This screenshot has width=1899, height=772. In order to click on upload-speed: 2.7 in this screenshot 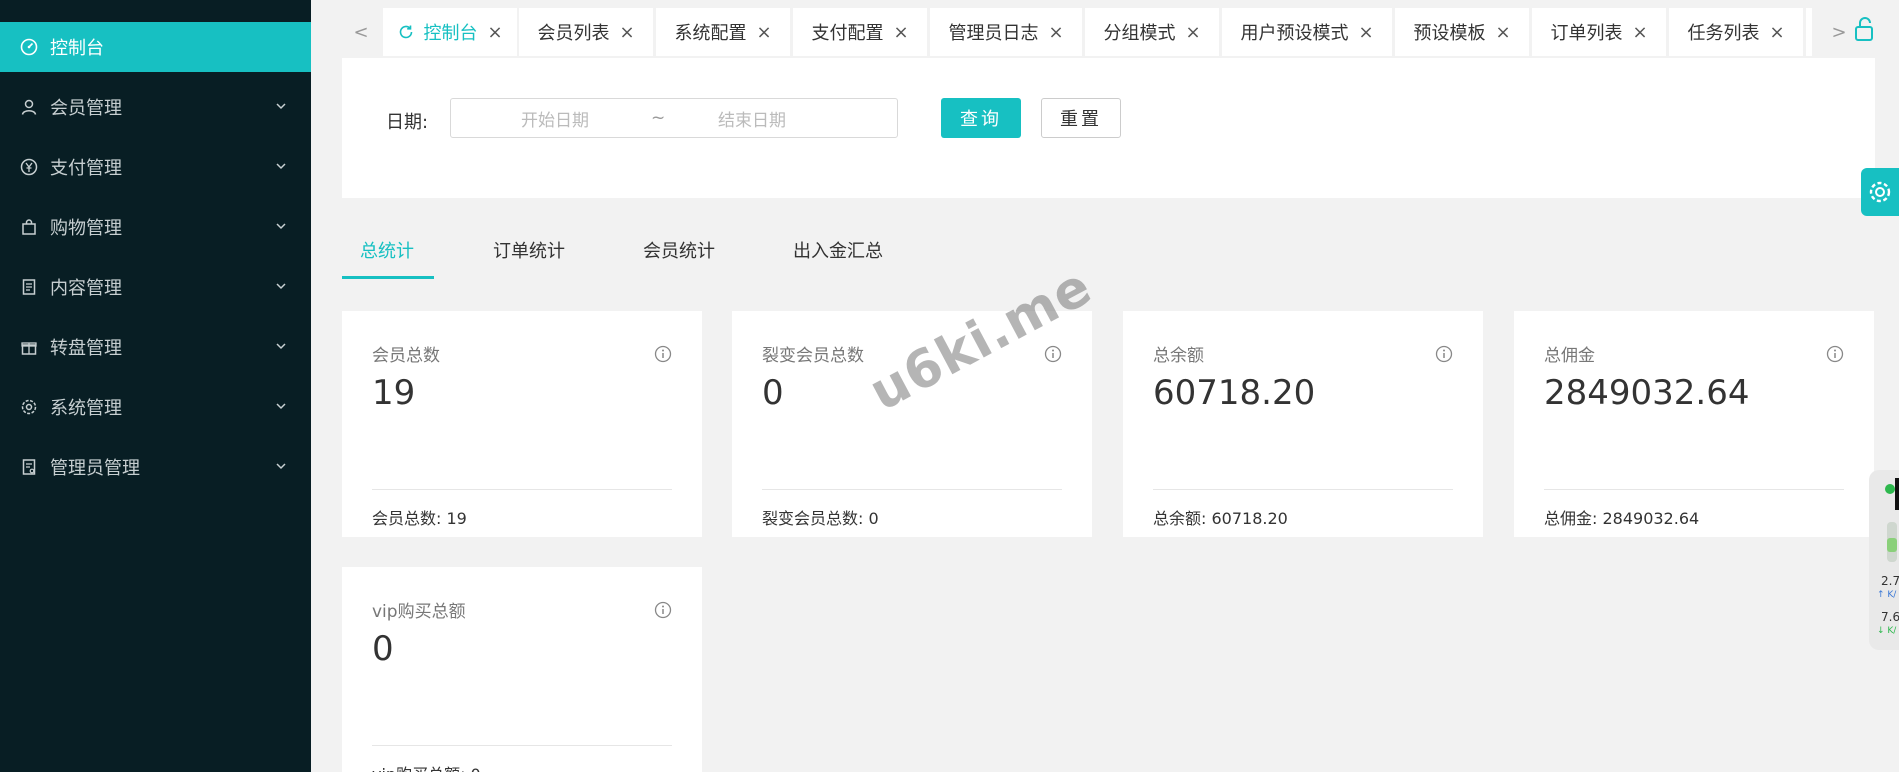, I will do `click(1890, 581)`.